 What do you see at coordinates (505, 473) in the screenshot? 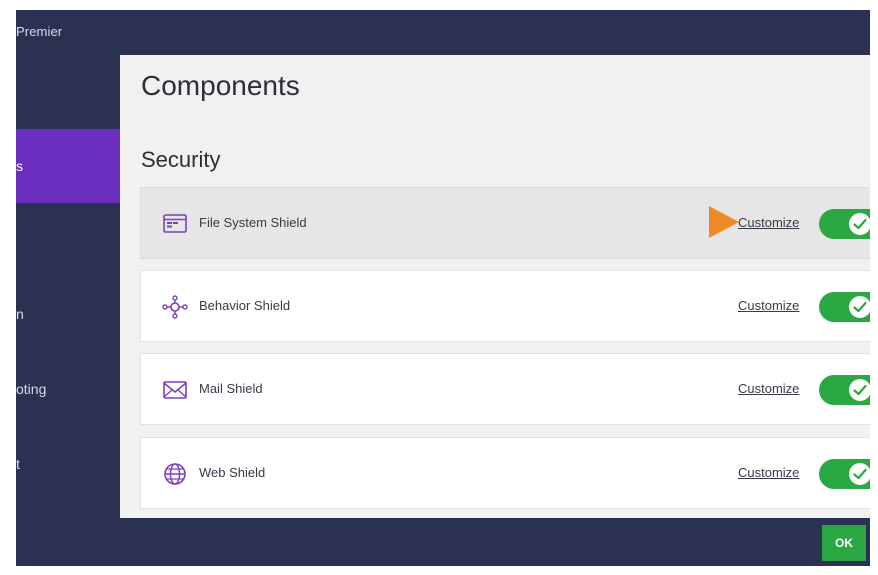
I see `component-row-web-shield: Web Shield Customize` at bounding box center [505, 473].